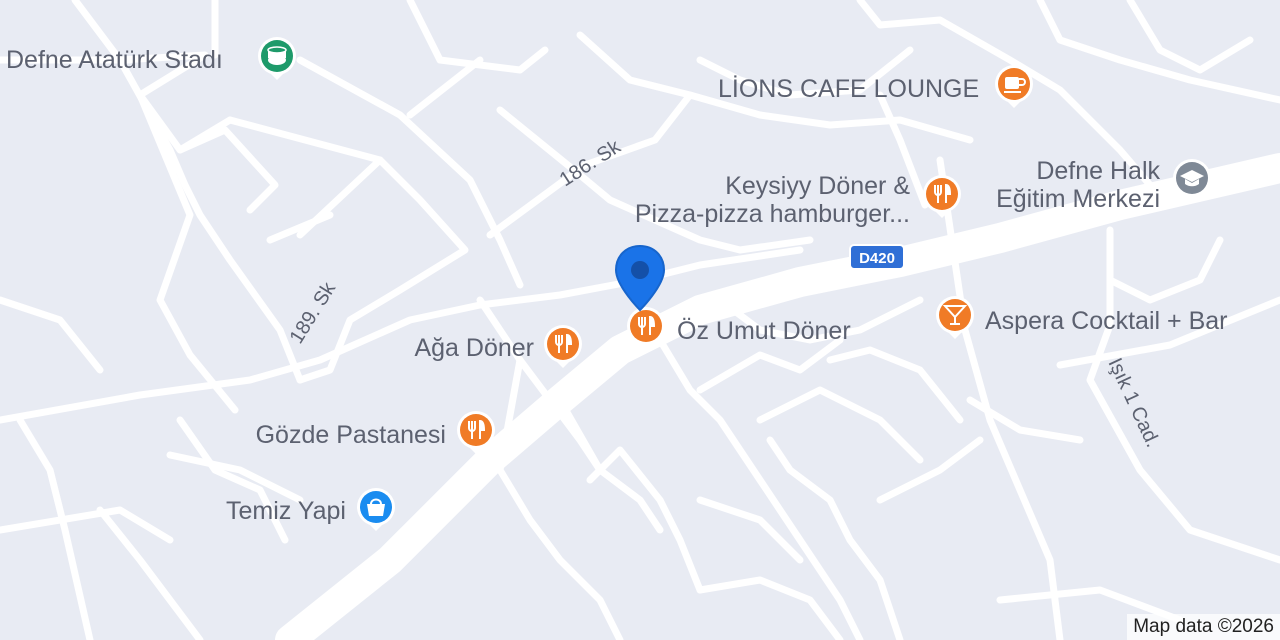  I want to click on poi-label: Gözde Pastanesi, so click(350, 435).